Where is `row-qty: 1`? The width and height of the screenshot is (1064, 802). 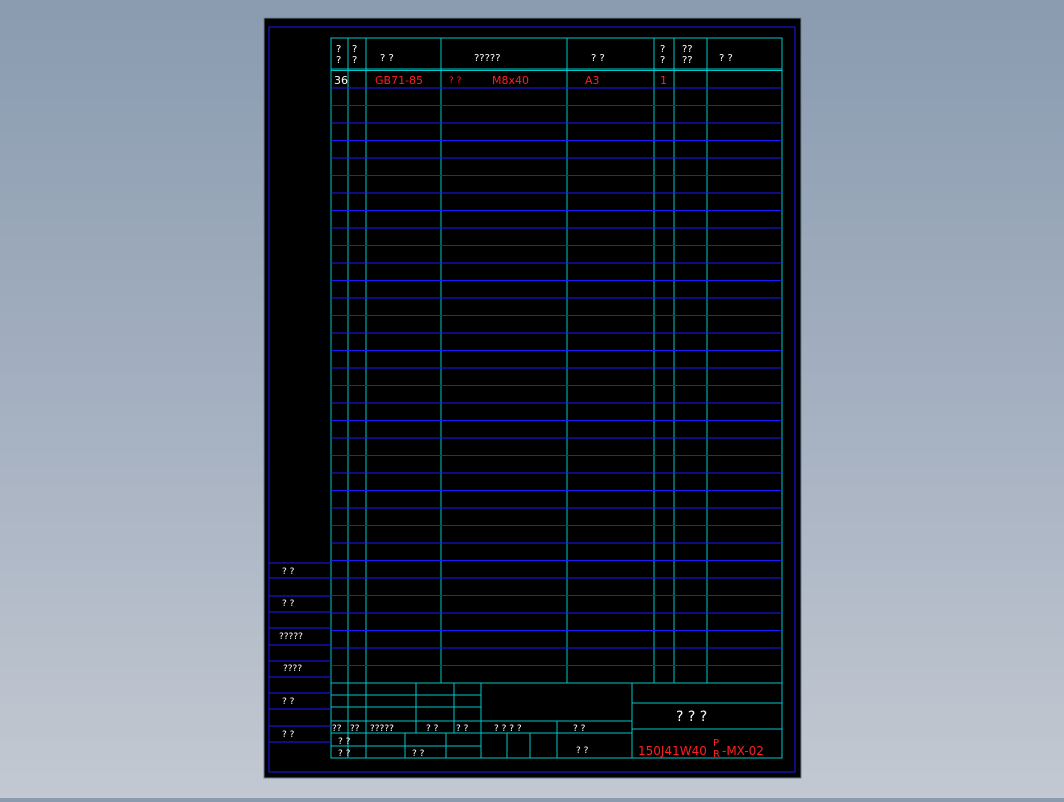
row-qty: 1 is located at coordinates (663, 80).